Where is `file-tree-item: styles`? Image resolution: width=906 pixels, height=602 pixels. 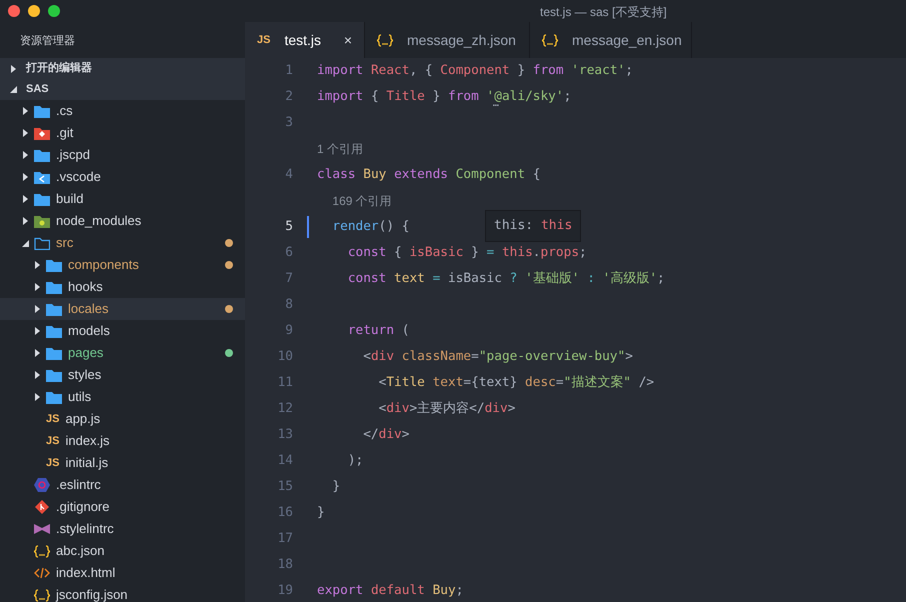 file-tree-item: styles is located at coordinates (122, 375).